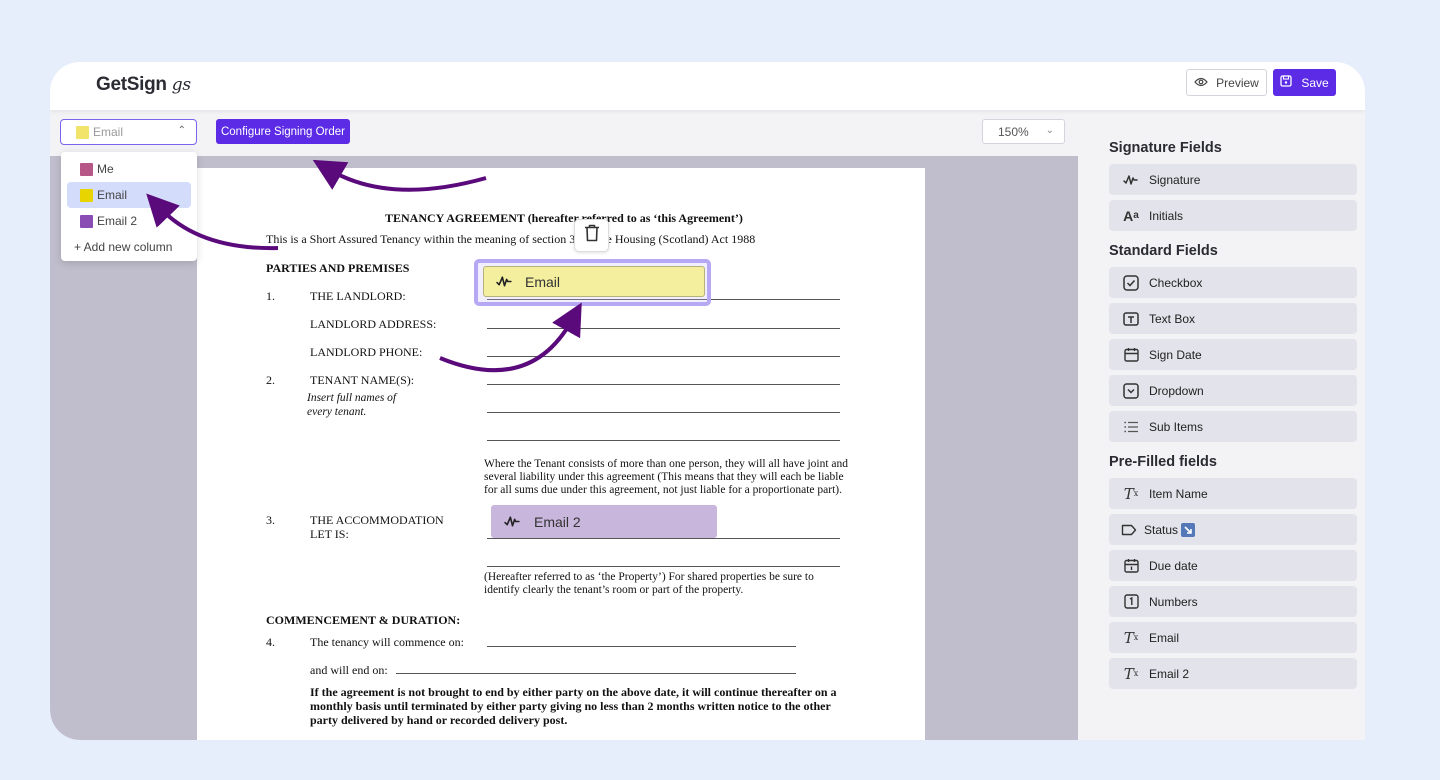  What do you see at coordinates (1188, 529) in the screenshot?
I see `arrow-badge-icon` at bounding box center [1188, 529].